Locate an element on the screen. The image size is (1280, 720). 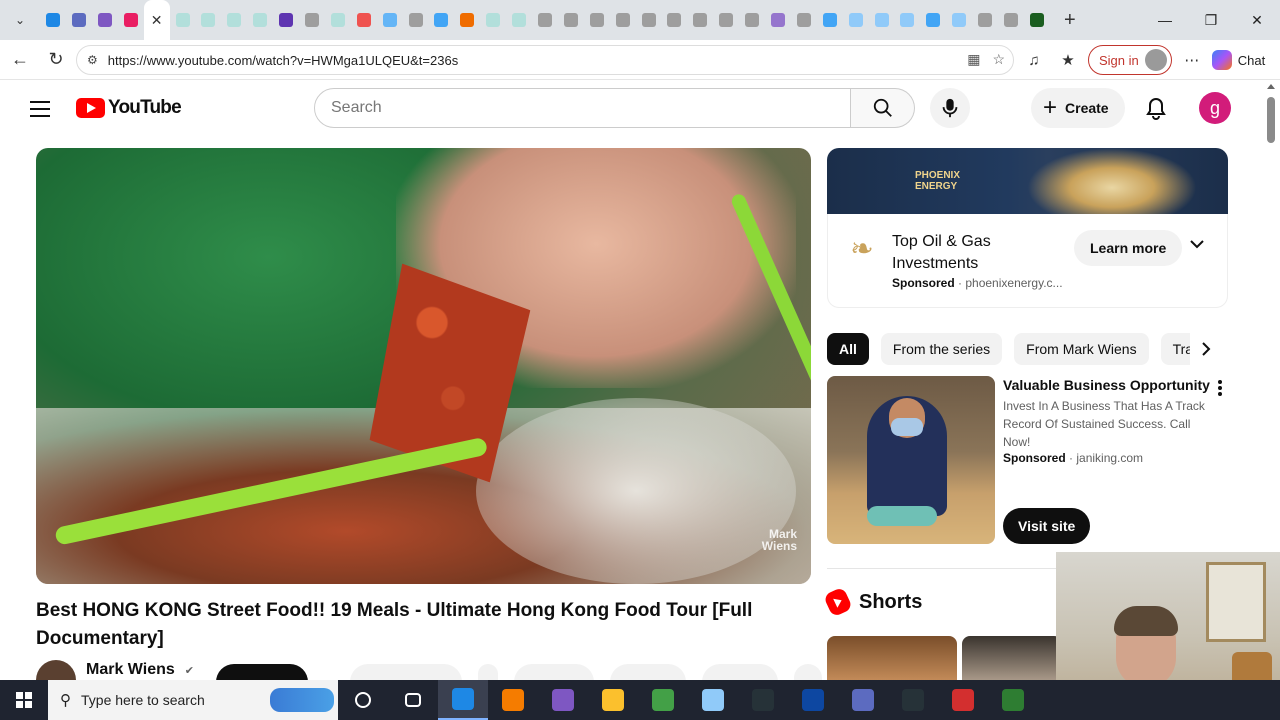
ad-banner-image: PHOENIX ENERGY is located at coordinates (1027, 181).